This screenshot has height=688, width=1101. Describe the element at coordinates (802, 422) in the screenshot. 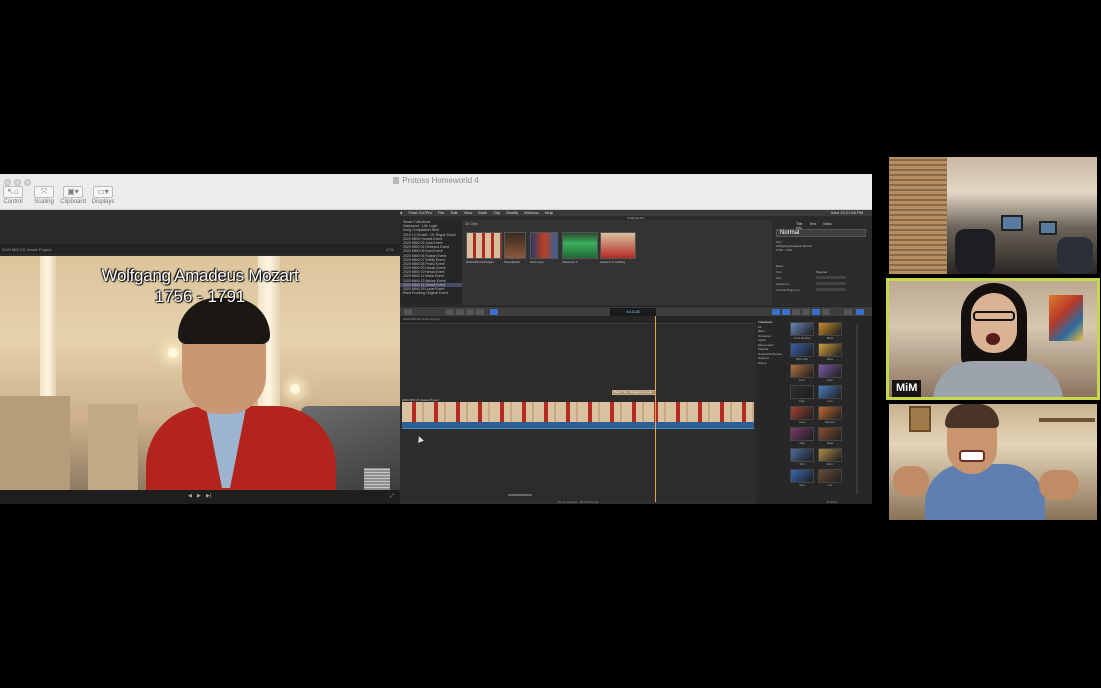

I see `transition-label: Cube` at that location.